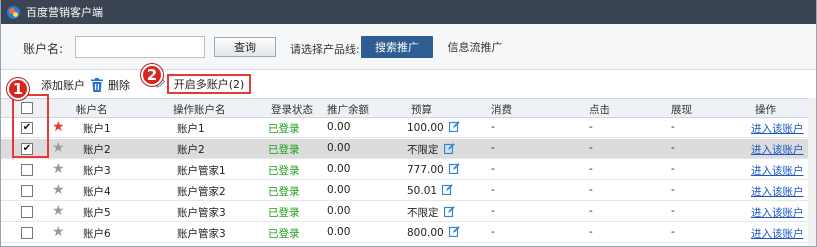  Describe the element at coordinates (422, 191) in the screenshot. I see `budget-value: 50.01` at that location.